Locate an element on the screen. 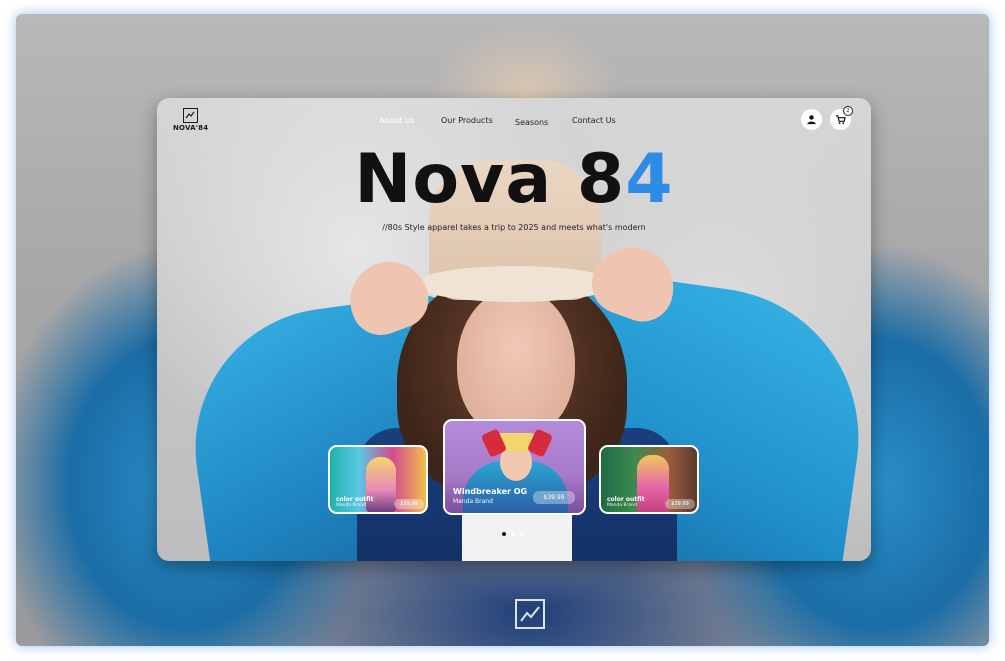  brand-logo: NOVA'84 is located at coordinates (191, 120).